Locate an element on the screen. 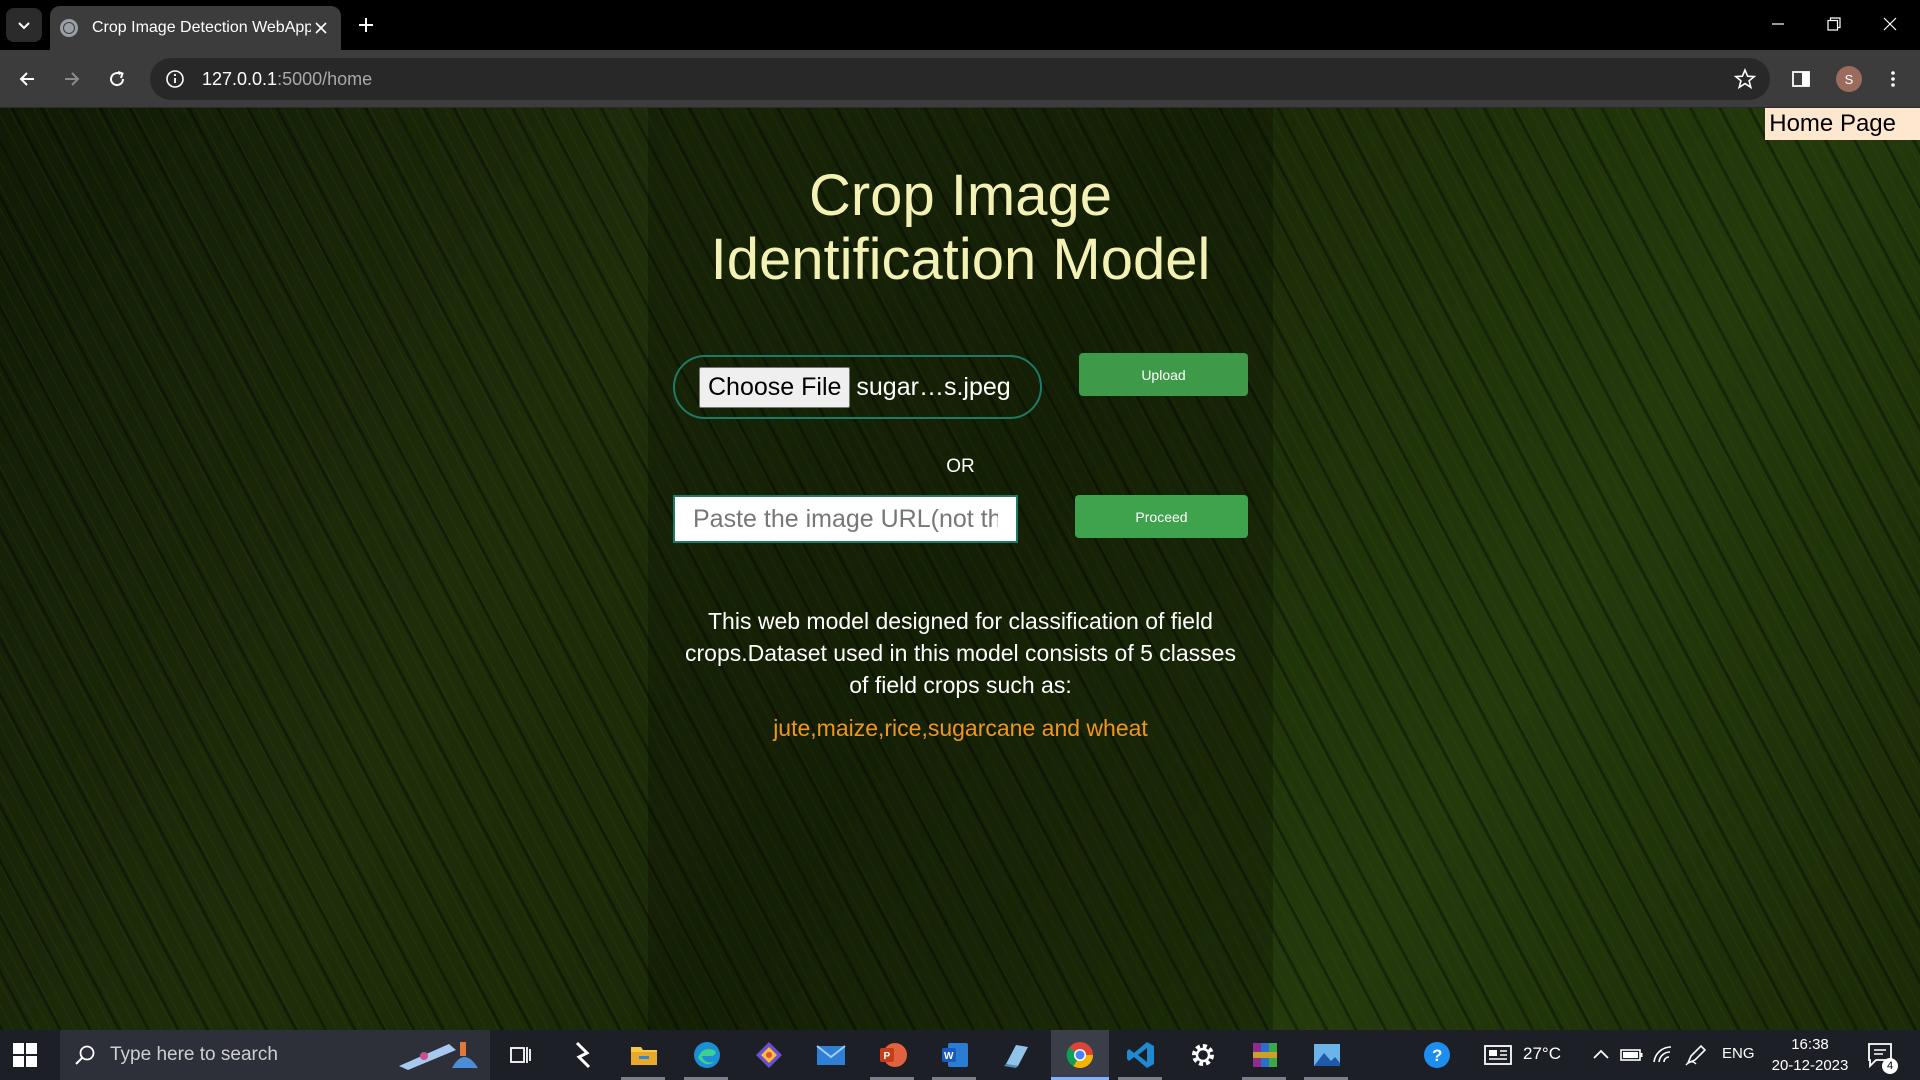 This screenshot has height=1080, width=1920. more-vertical-icon is located at coordinates (1893, 79).